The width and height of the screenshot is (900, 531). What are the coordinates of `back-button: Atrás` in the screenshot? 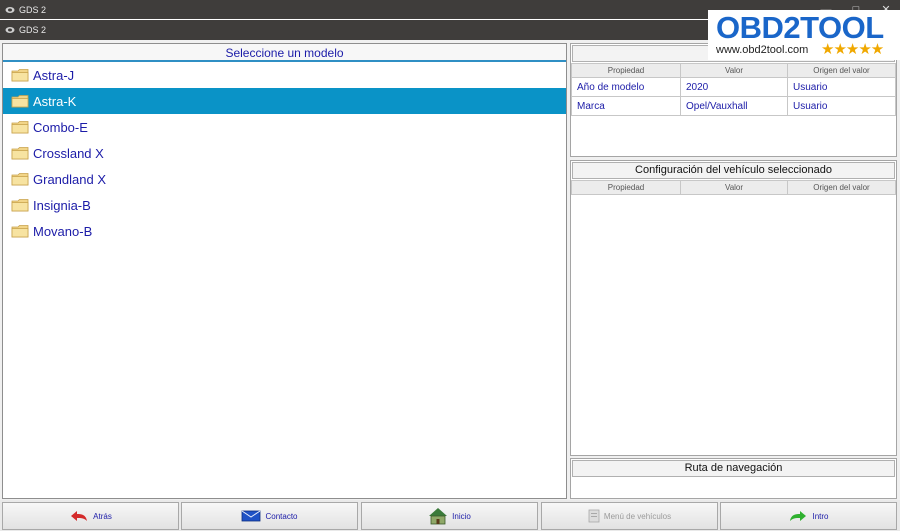 It's located at (90, 516).